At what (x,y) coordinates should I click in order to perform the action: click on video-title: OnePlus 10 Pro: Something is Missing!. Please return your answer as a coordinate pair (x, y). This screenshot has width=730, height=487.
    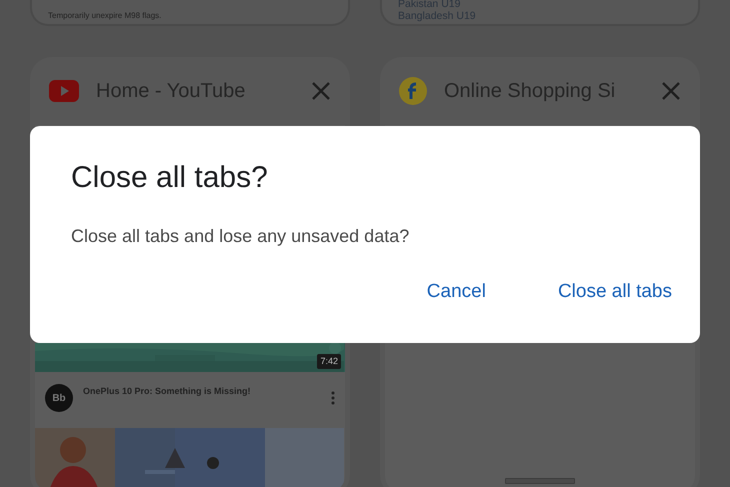
    Looking at the image, I should click on (167, 391).